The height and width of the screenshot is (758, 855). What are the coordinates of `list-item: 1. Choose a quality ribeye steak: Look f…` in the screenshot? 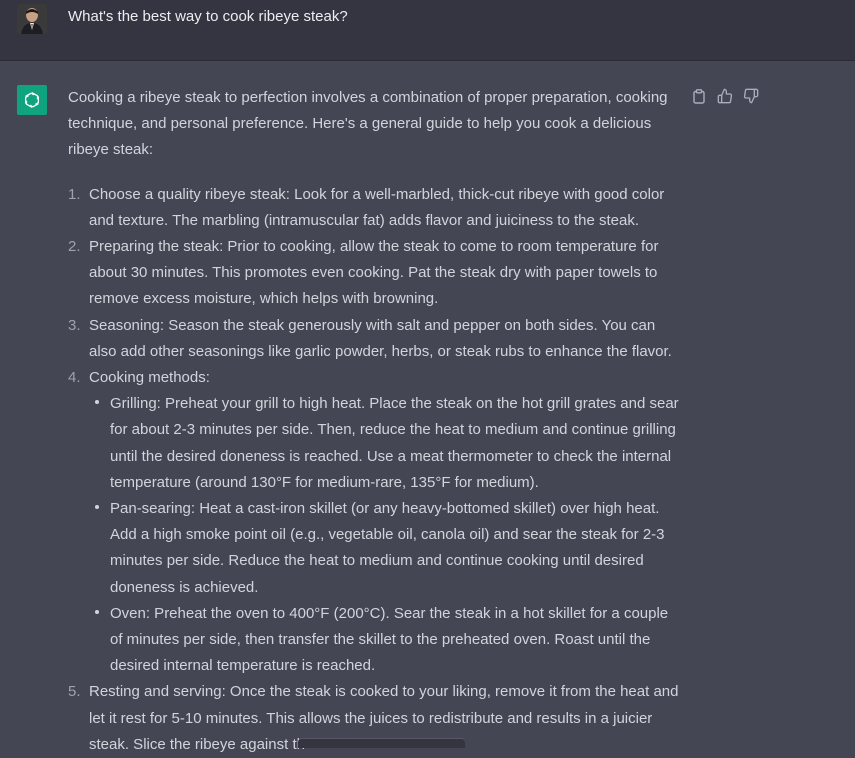 It's located at (374, 208).